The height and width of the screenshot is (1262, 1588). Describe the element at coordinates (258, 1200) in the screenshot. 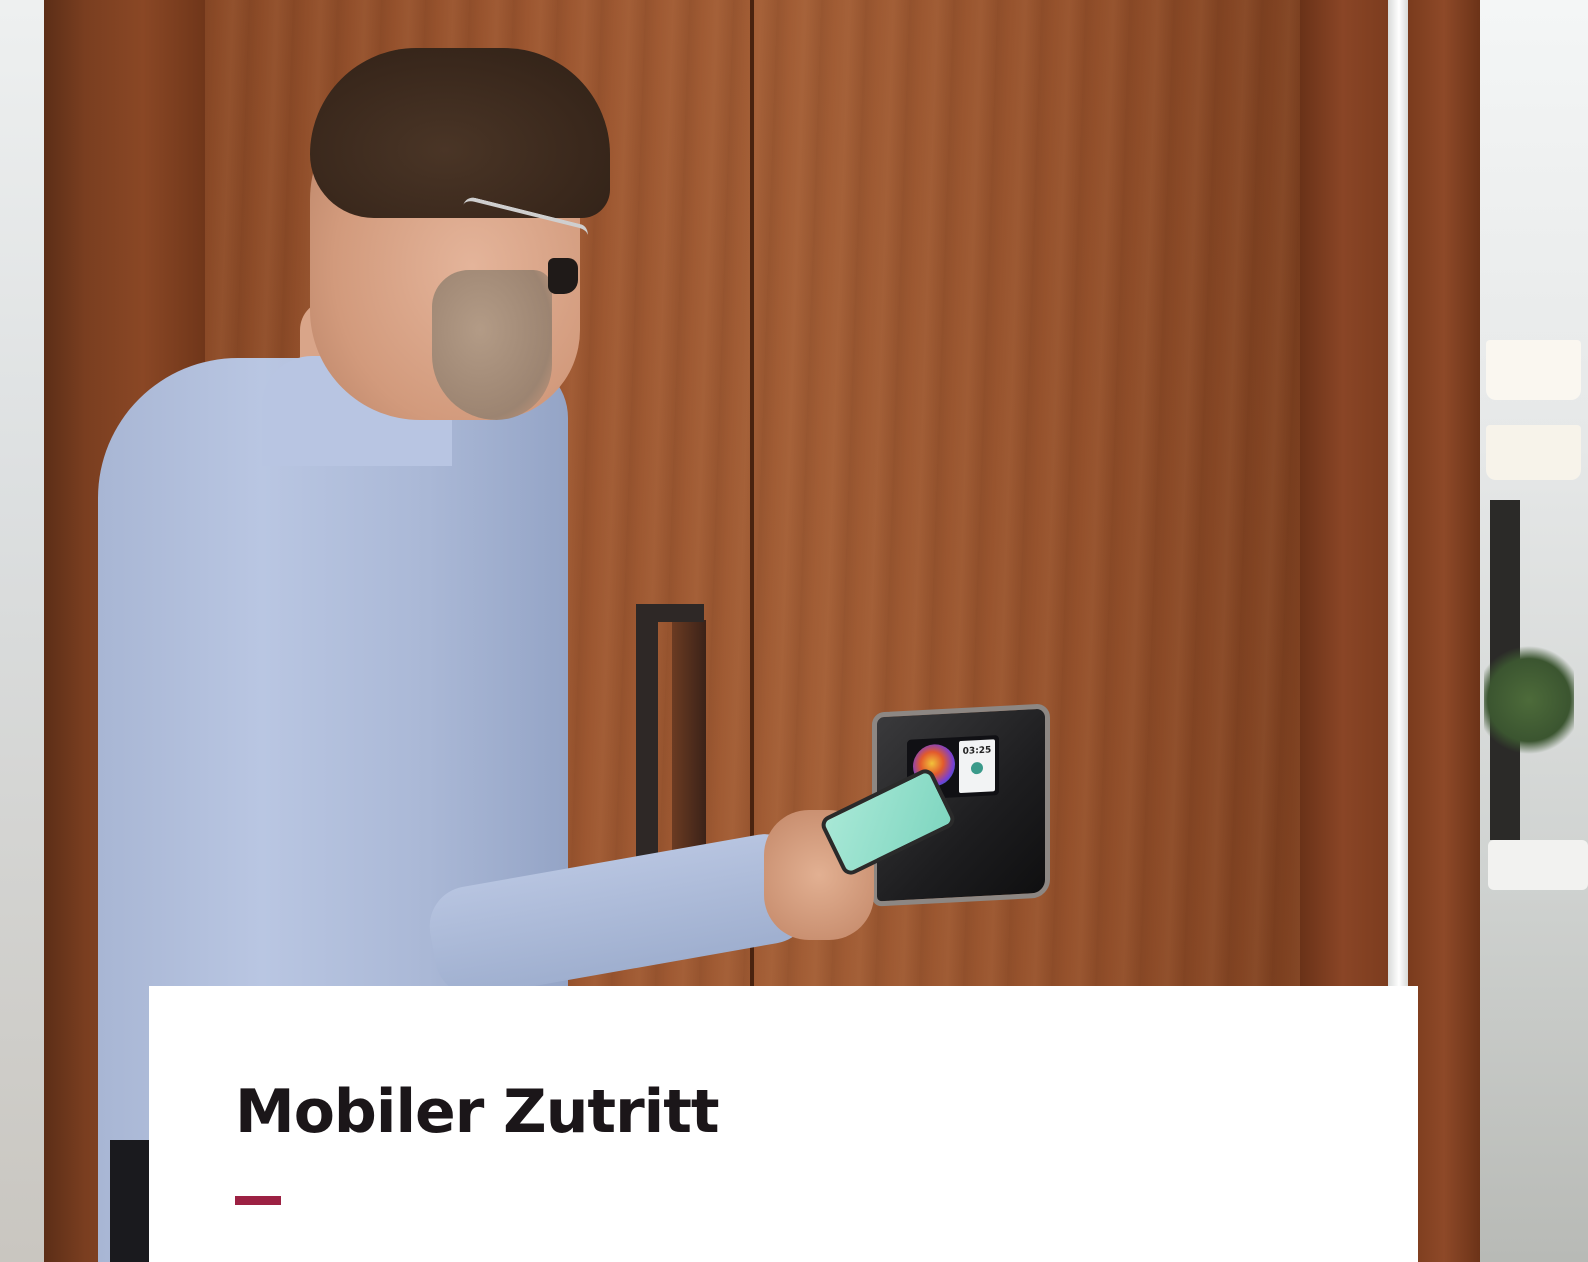

I see `accent-bar` at that location.